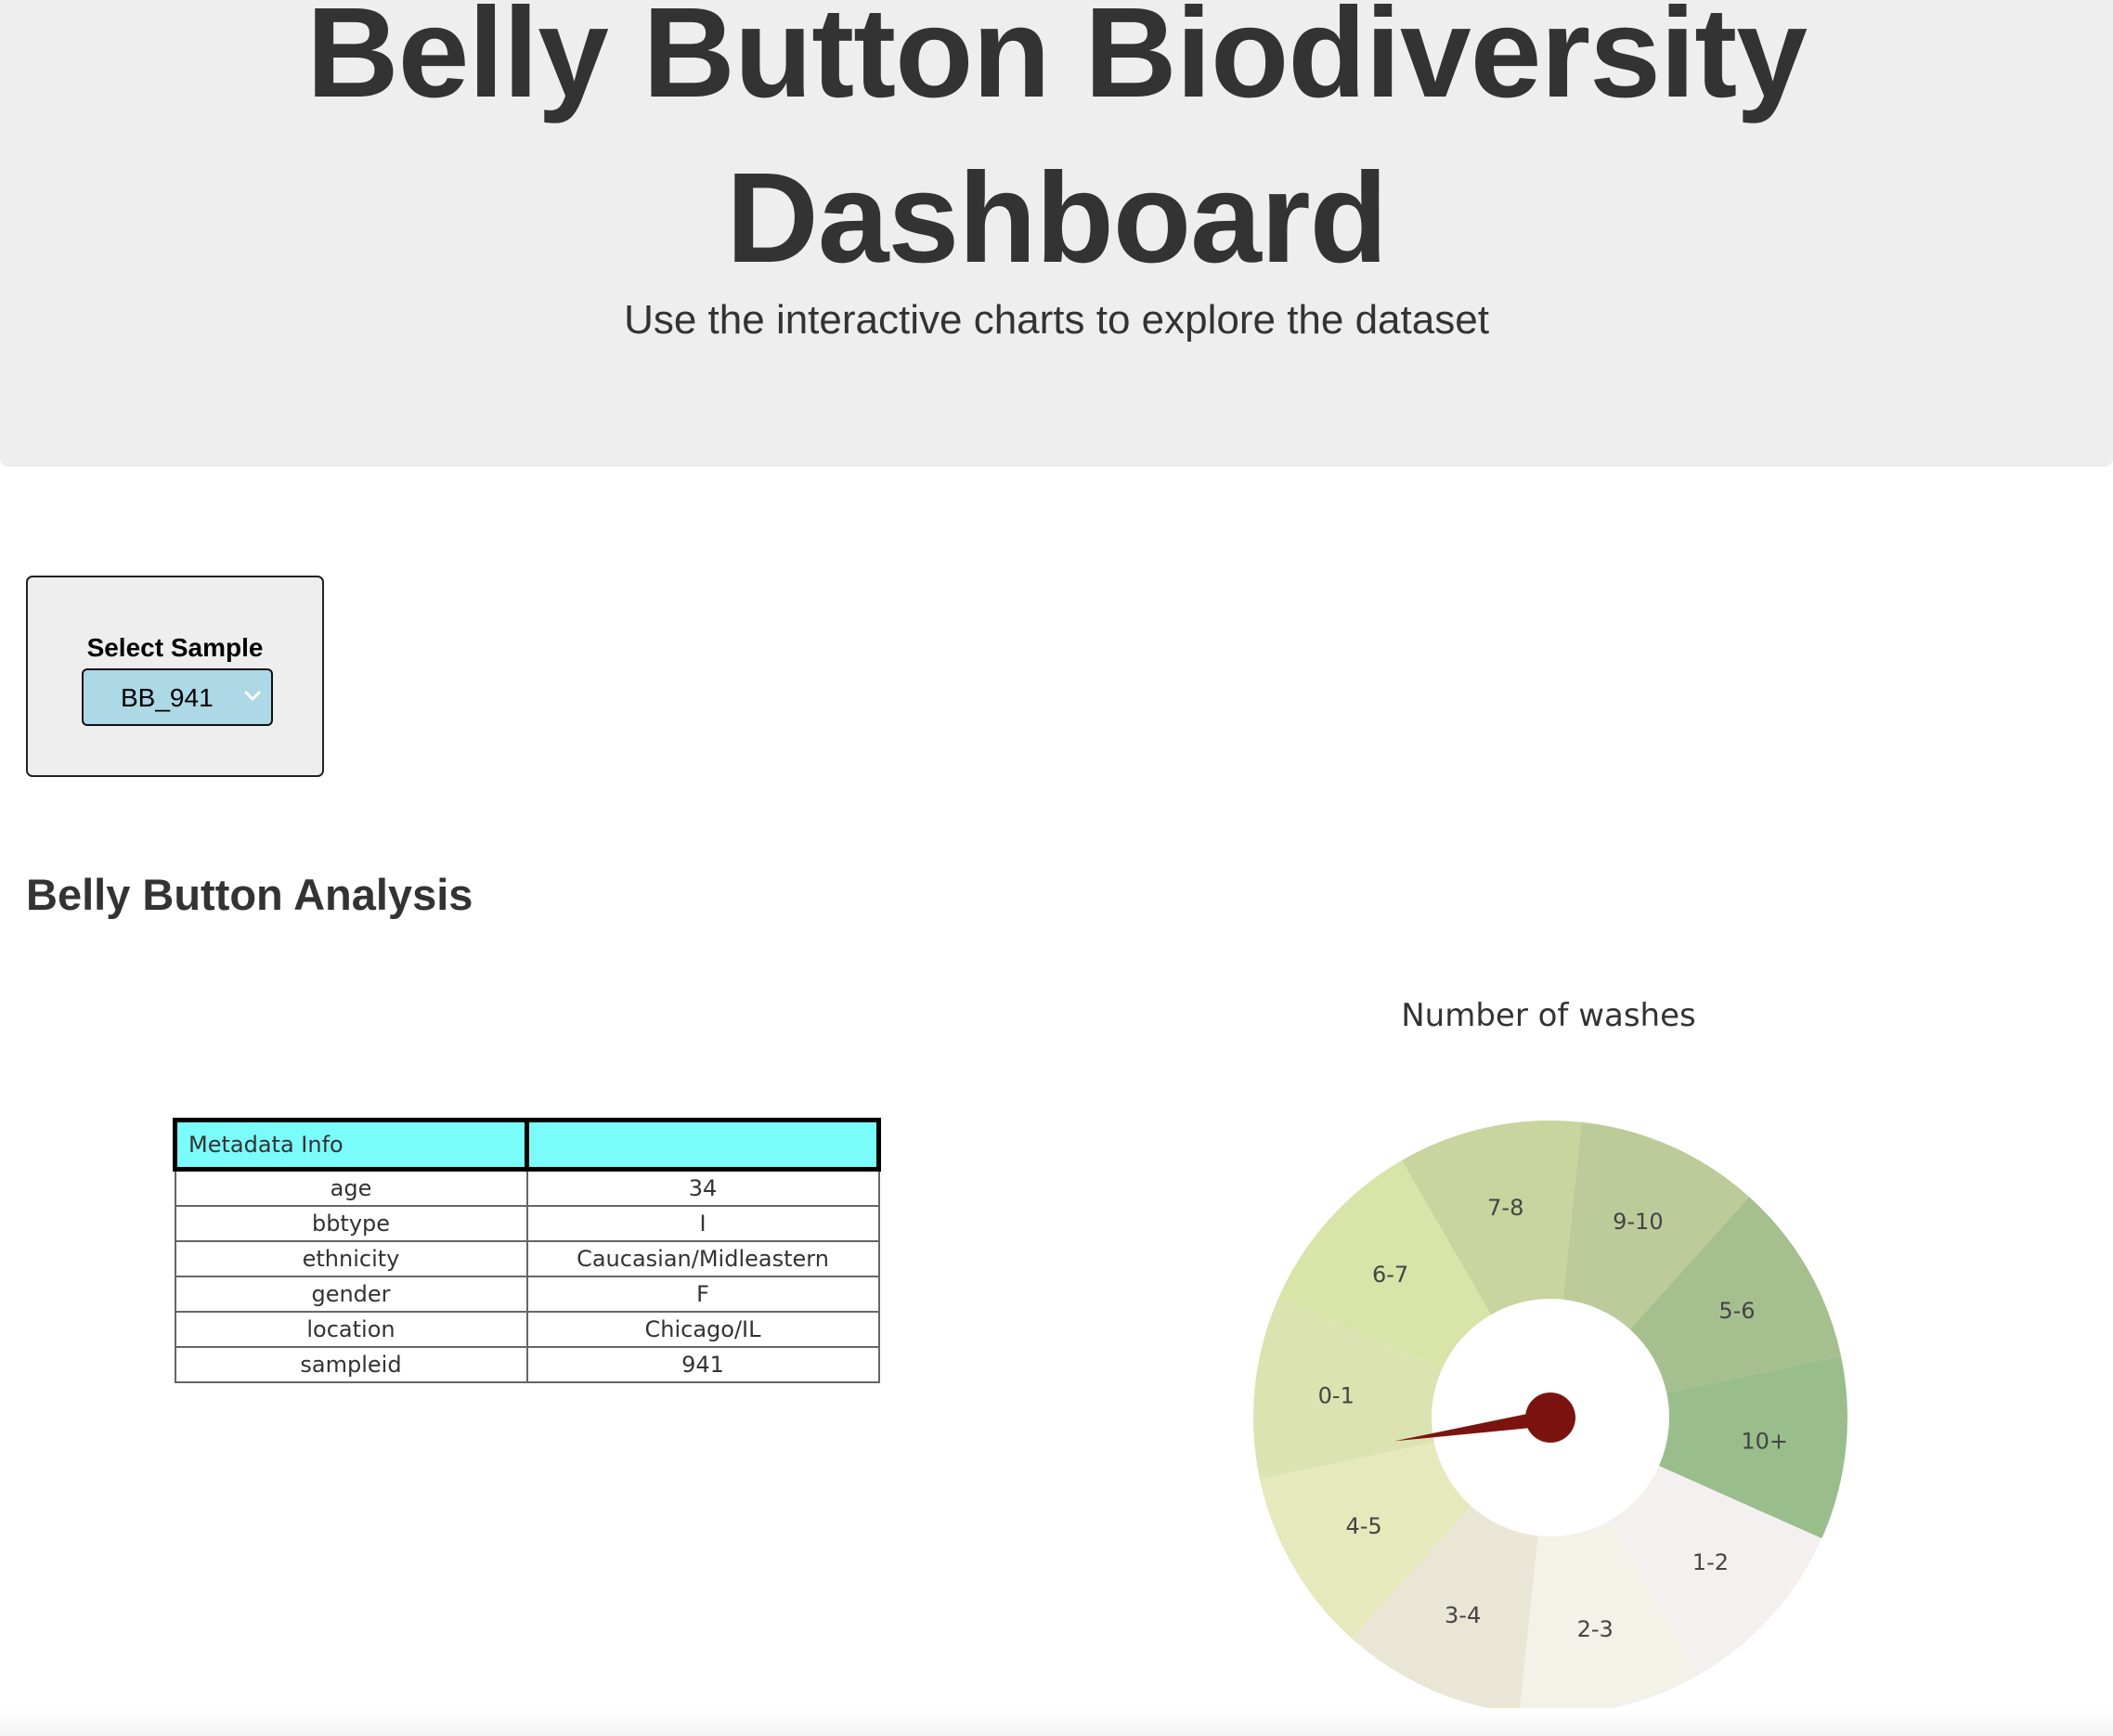 The image size is (2113, 1736). Describe the element at coordinates (167, 698) in the screenshot. I see `sample-dropdown-value: BB_941` at that location.